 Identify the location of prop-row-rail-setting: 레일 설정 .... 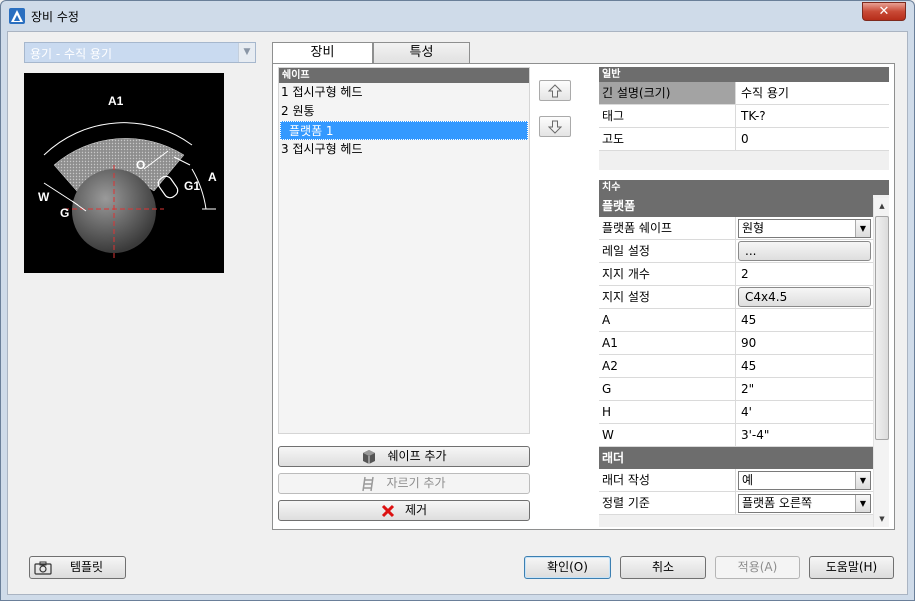
(736, 251).